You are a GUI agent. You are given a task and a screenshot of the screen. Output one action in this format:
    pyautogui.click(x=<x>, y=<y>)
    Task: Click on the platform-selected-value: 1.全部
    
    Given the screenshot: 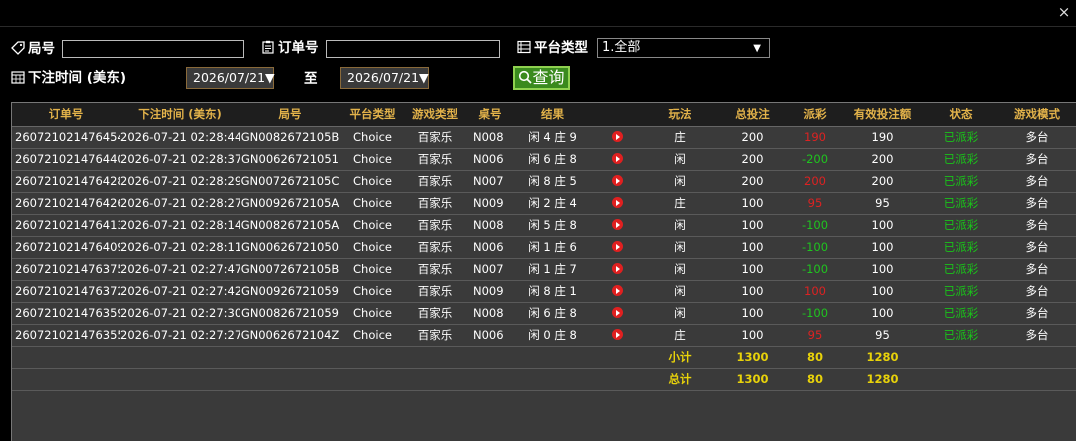 What is the action you would take?
    pyautogui.click(x=621, y=47)
    